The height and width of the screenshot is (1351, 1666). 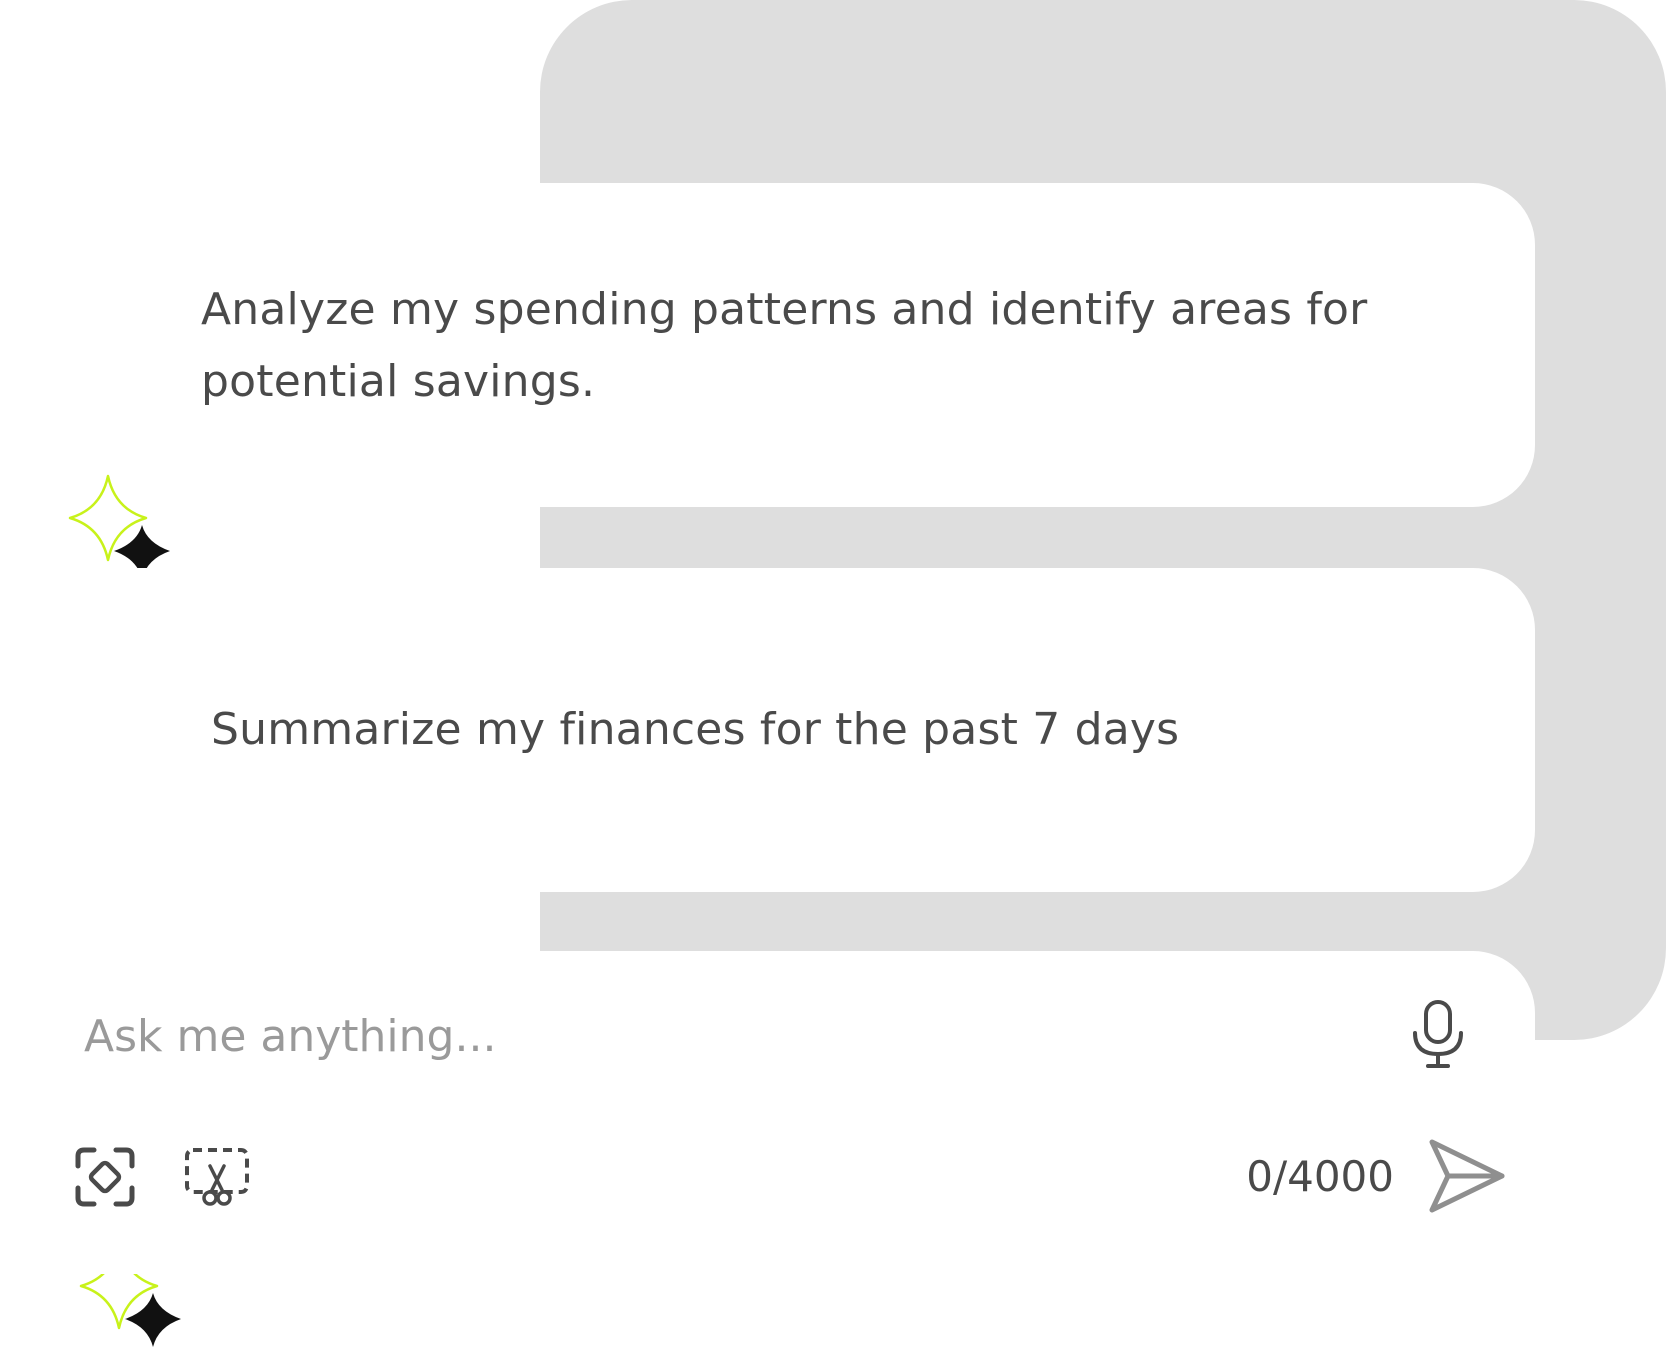 What do you see at coordinates (121, 528) in the screenshot?
I see `sparkle-icon` at bounding box center [121, 528].